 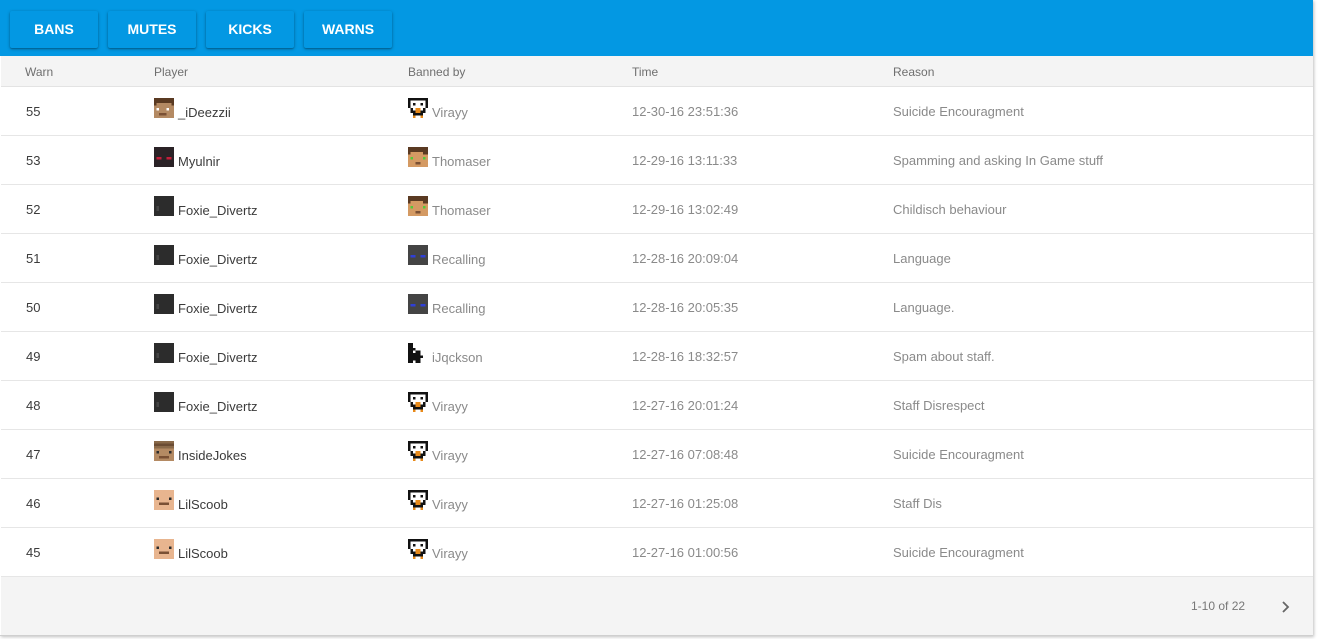 I want to click on table-header: Warn Player Banned by Time Reason, so click(x=657, y=71).